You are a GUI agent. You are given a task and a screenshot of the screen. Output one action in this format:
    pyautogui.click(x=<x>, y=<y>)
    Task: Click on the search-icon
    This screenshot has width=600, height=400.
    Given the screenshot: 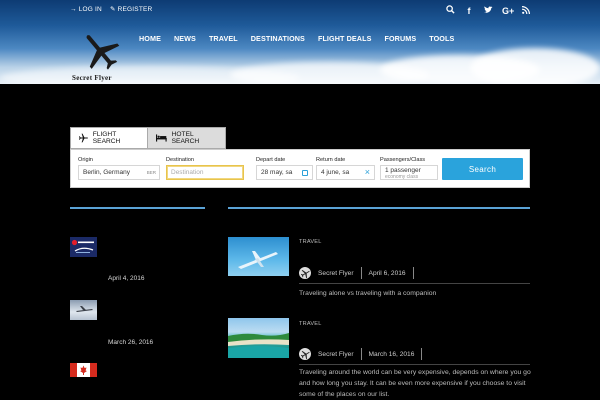 What is the action you would take?
    pyautogui.click(x=450, y=10)
    